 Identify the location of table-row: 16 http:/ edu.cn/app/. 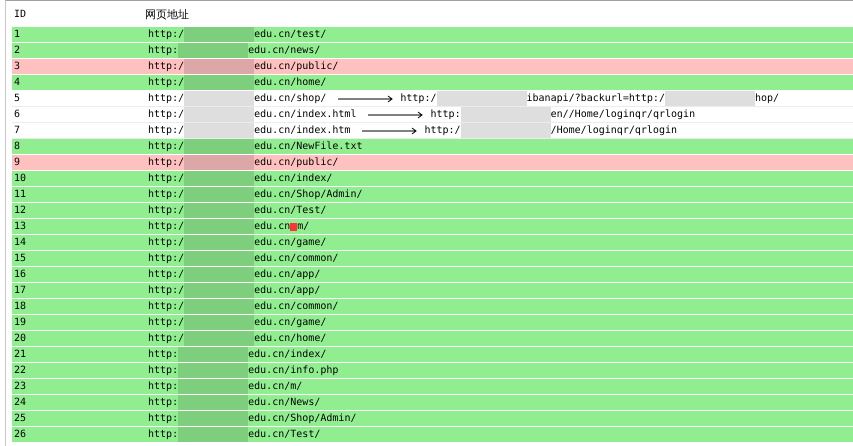
(432, 275).